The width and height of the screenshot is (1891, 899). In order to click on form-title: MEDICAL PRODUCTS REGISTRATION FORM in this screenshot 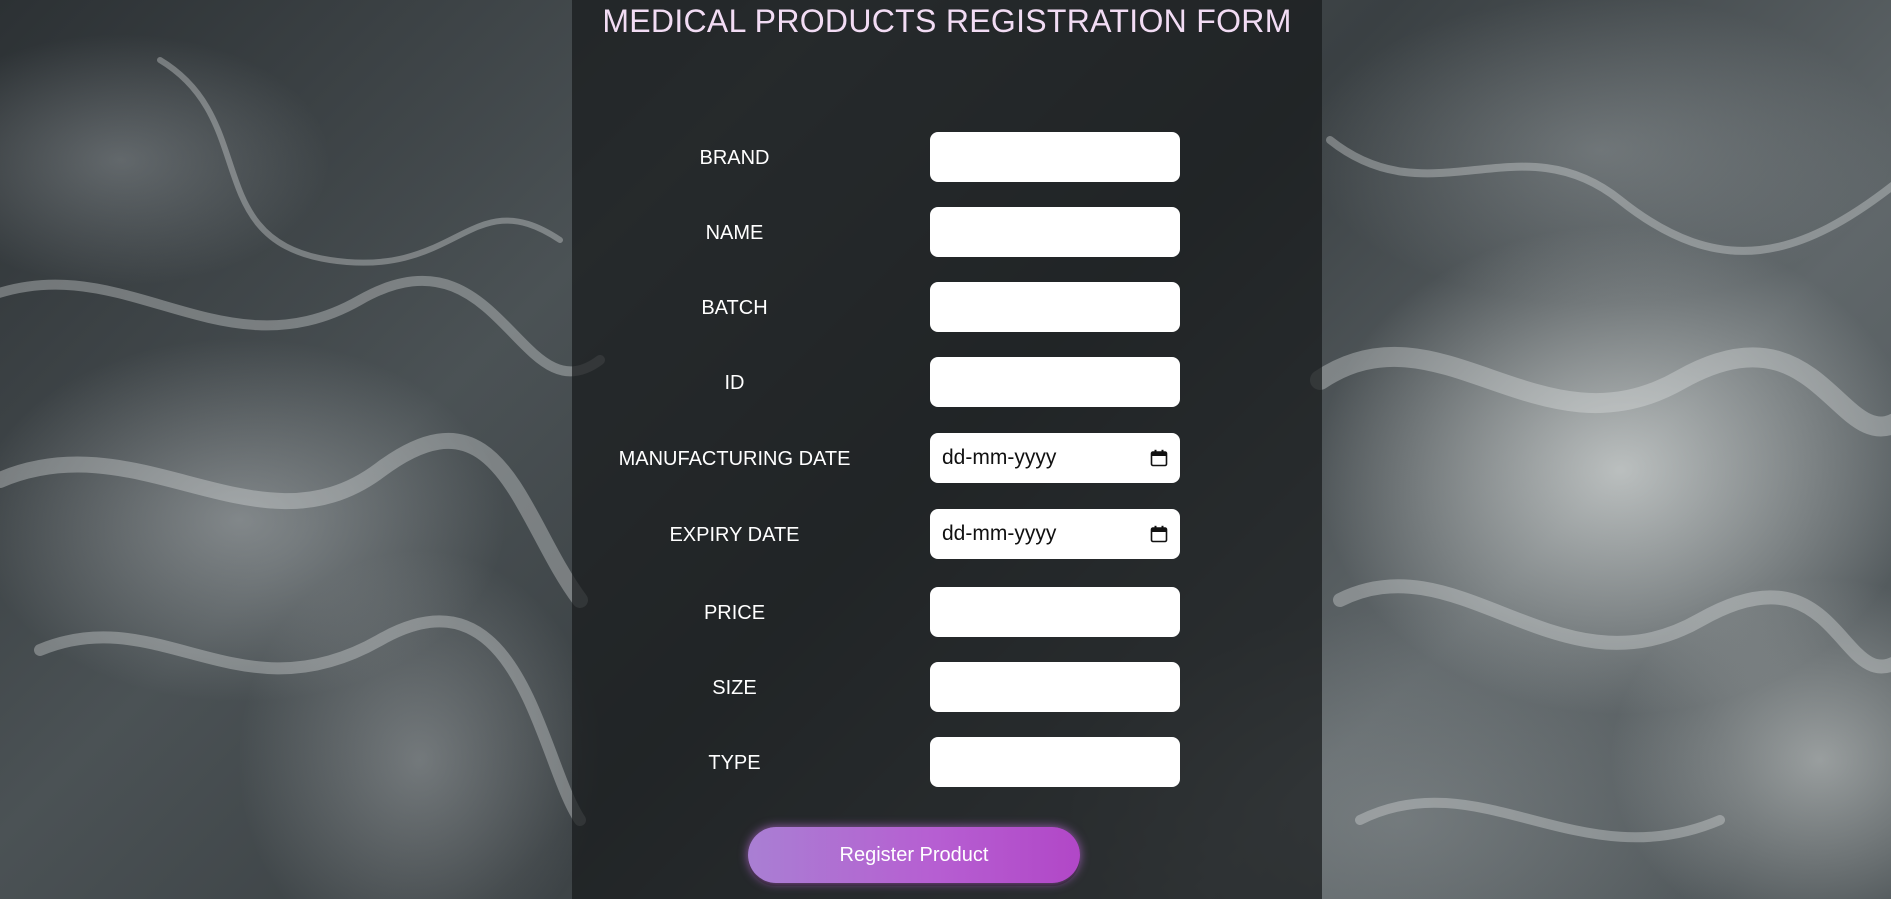, I will do `click(947, 21)`.